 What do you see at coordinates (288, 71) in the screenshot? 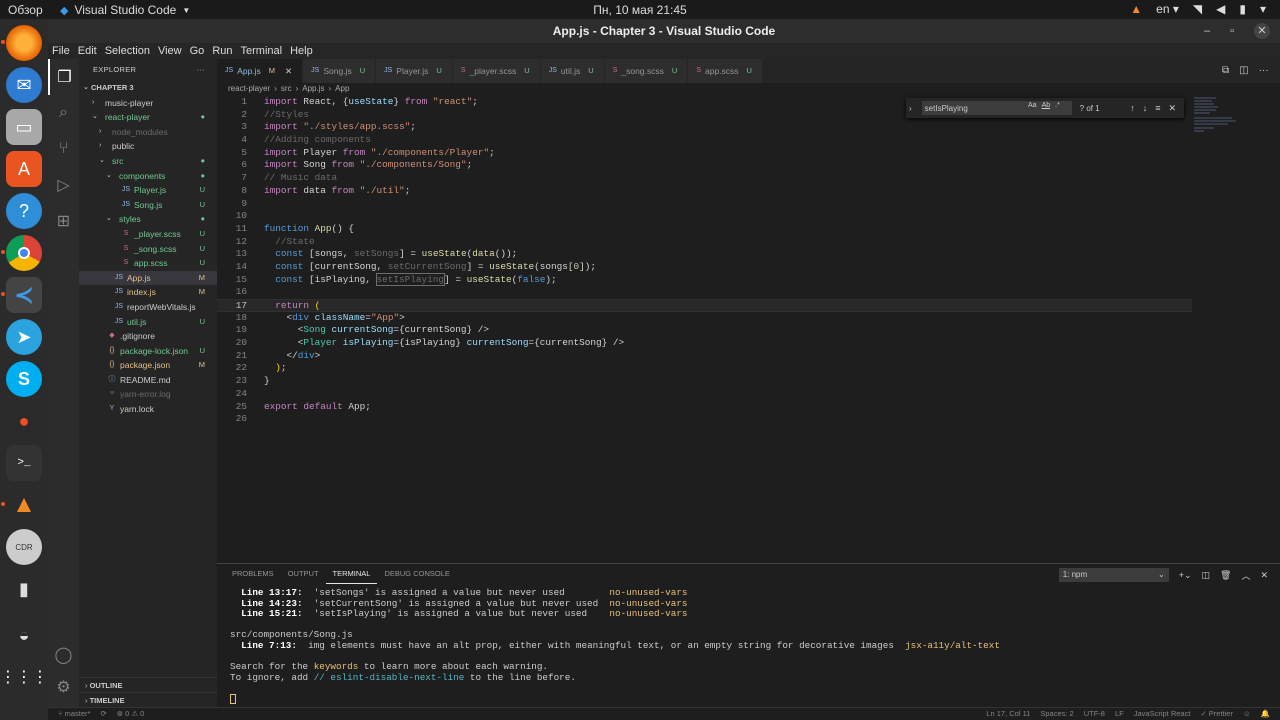
I see `close-tab-icon: ✕` at bounding box center [288, 71].